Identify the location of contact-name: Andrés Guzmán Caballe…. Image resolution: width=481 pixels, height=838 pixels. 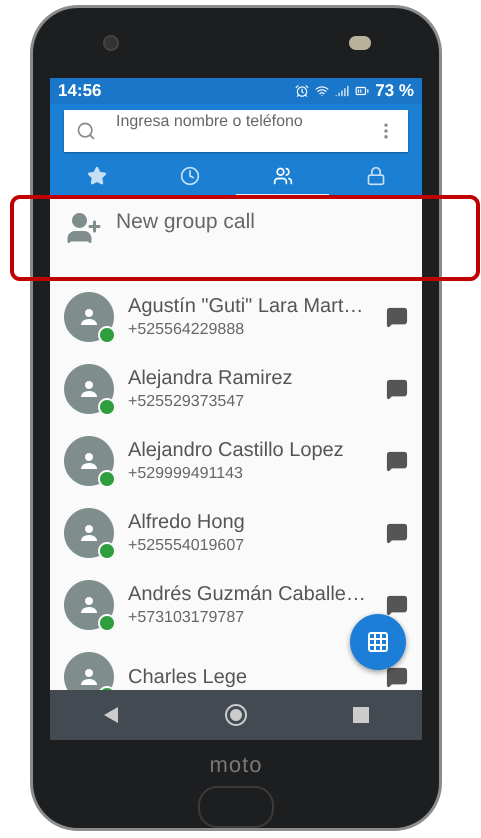
(250, 594).